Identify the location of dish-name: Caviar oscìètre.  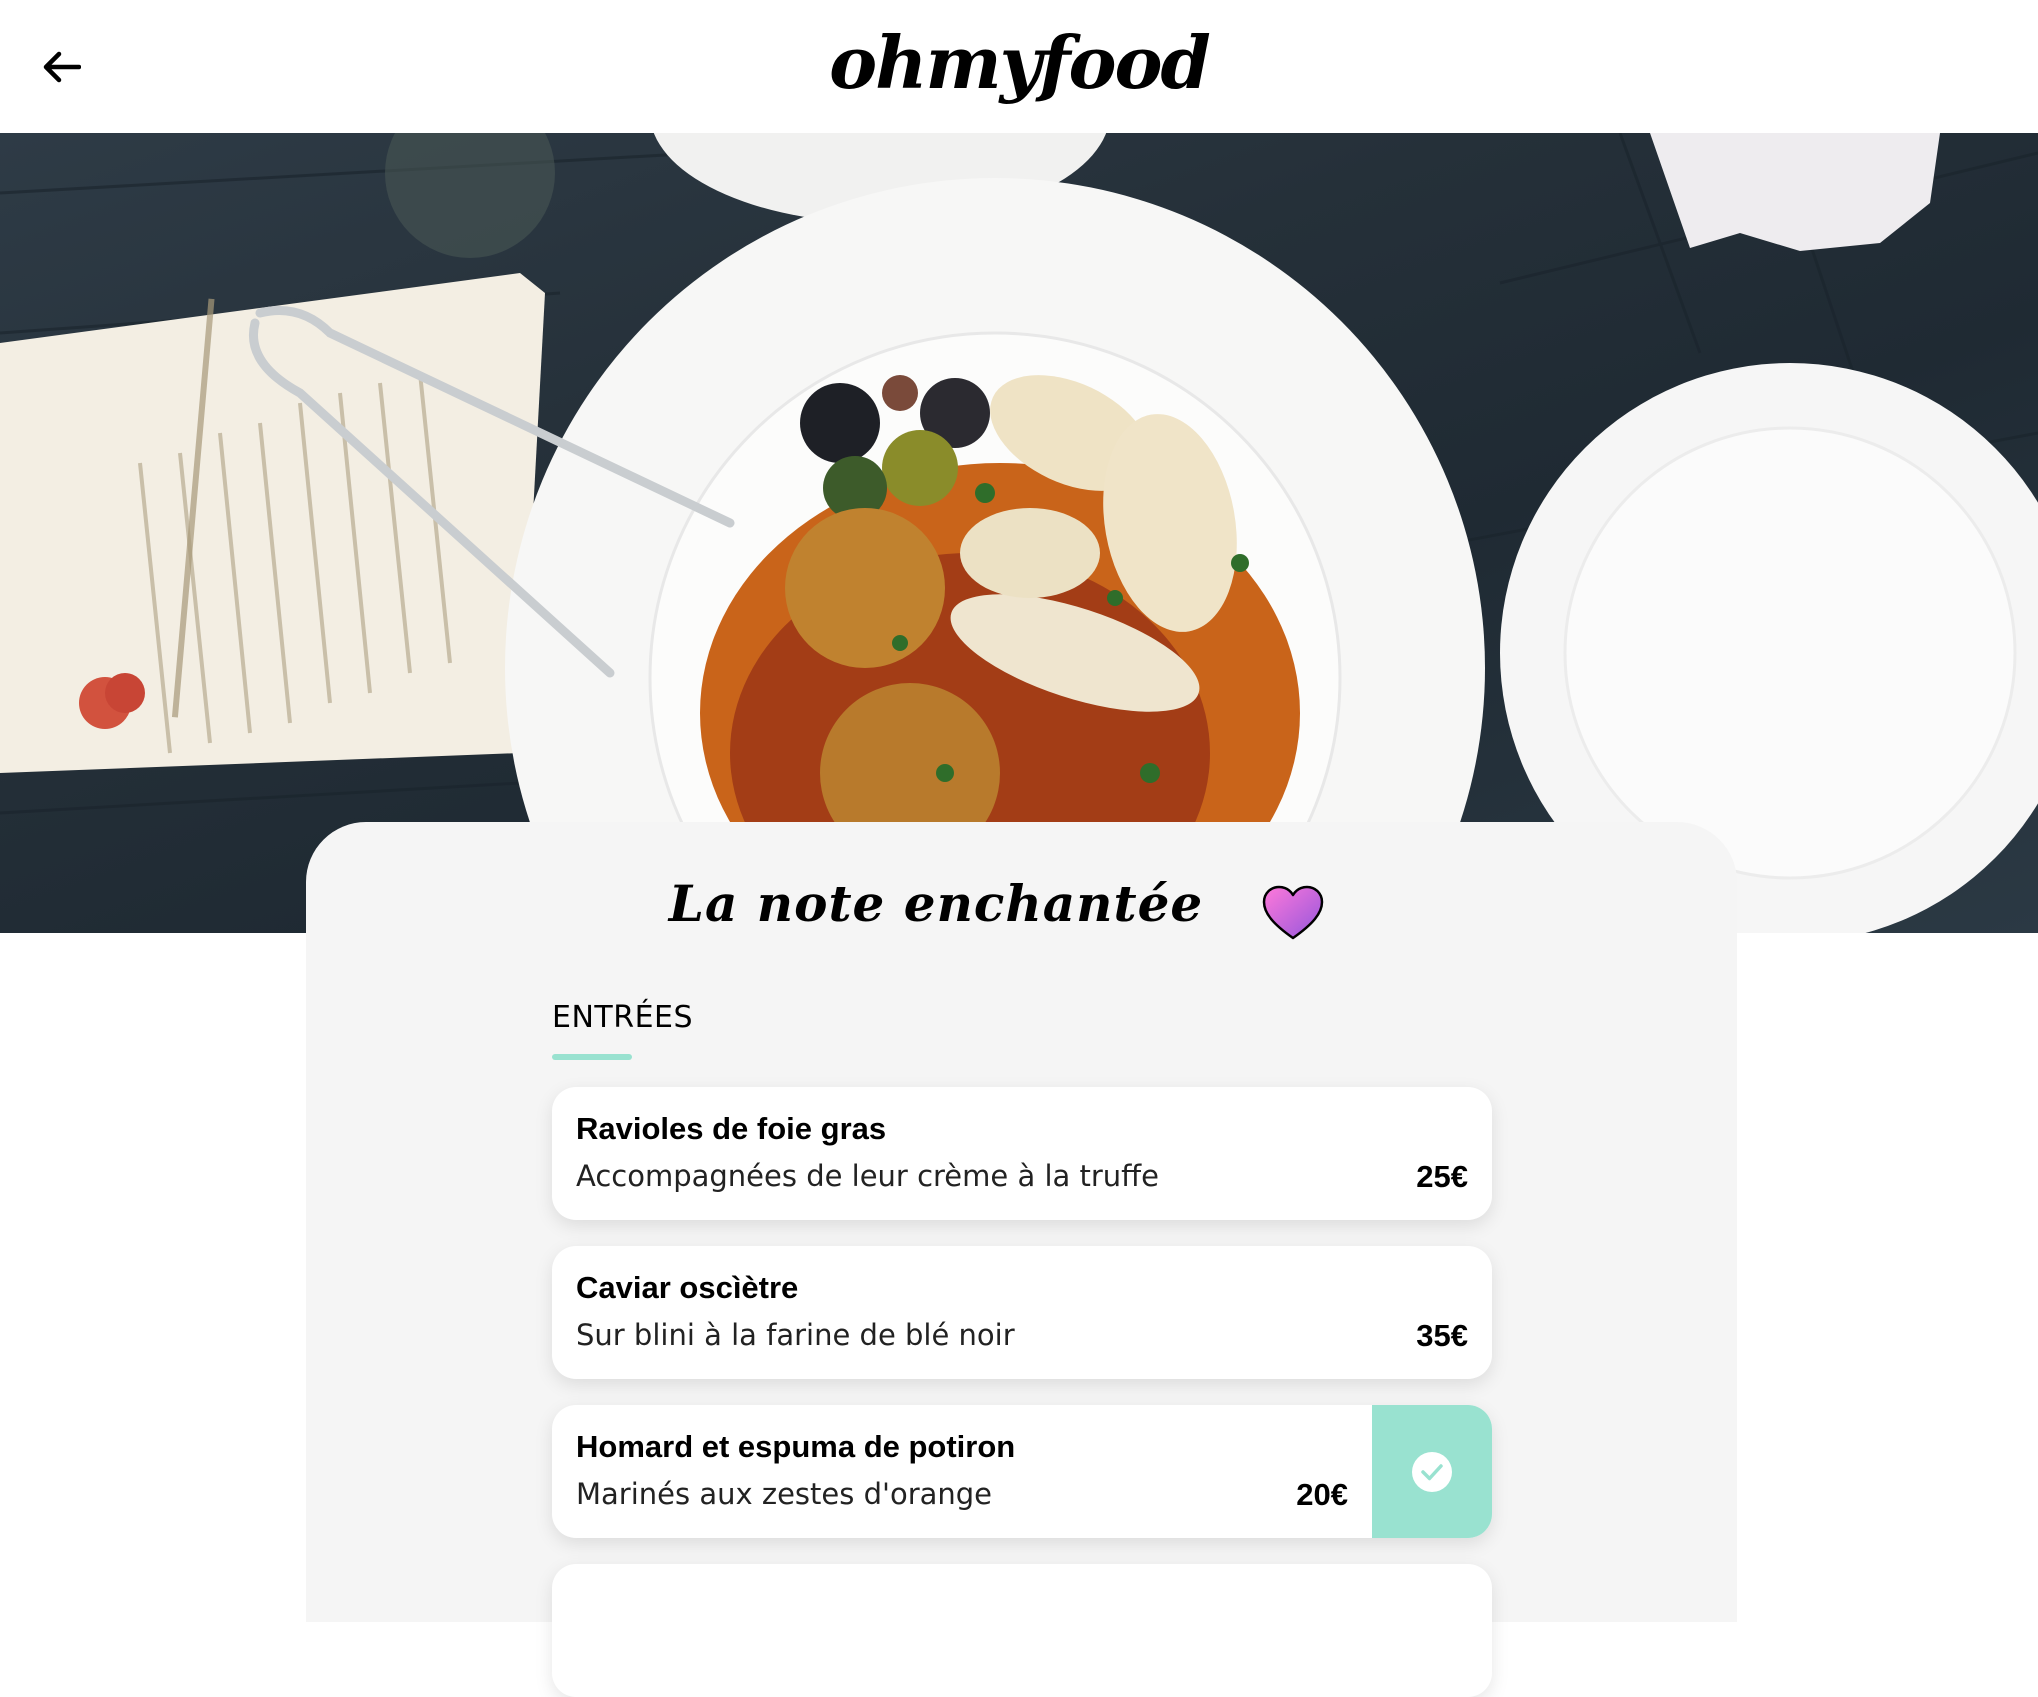
(687, 1287).